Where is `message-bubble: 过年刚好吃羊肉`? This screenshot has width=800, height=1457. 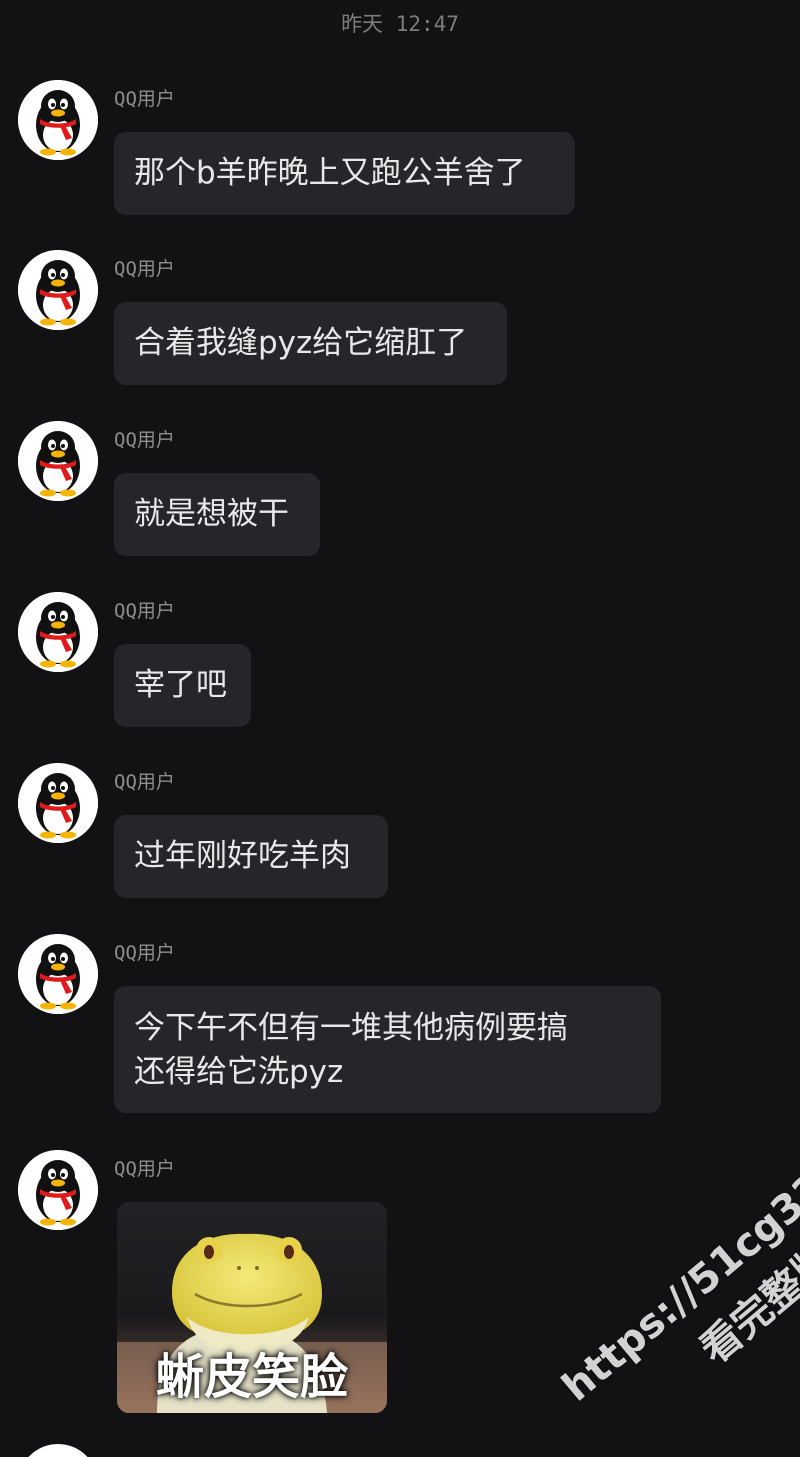
message-bubble: 过年刚好吃羊肉 is located at coordinates (251, 856).